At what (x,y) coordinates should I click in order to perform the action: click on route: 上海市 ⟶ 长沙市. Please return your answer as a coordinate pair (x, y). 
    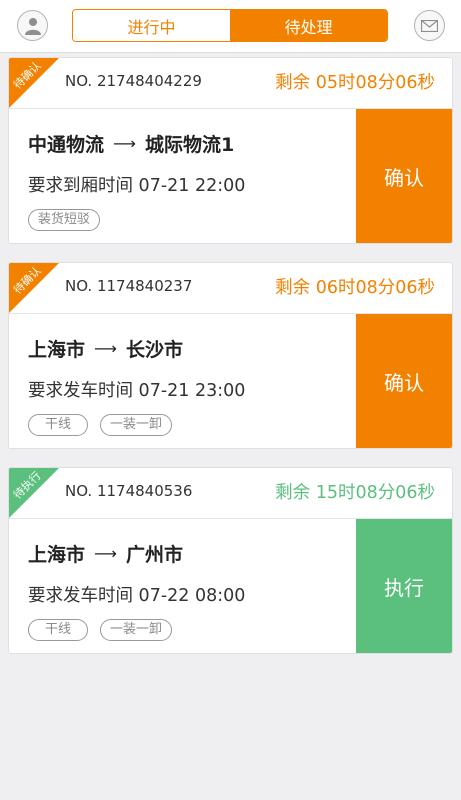
    Looking at the image, I should click on (105, 348).